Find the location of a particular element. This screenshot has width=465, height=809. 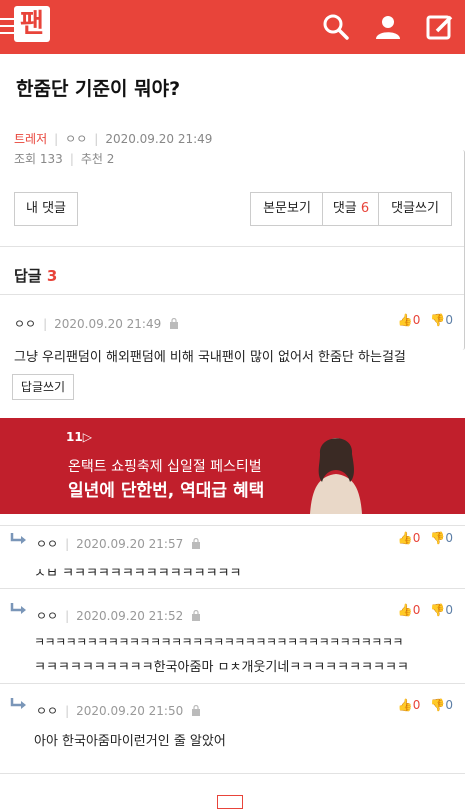

post-stats: 조회 133 | 추천 2 is located at coordinates (64, 159).